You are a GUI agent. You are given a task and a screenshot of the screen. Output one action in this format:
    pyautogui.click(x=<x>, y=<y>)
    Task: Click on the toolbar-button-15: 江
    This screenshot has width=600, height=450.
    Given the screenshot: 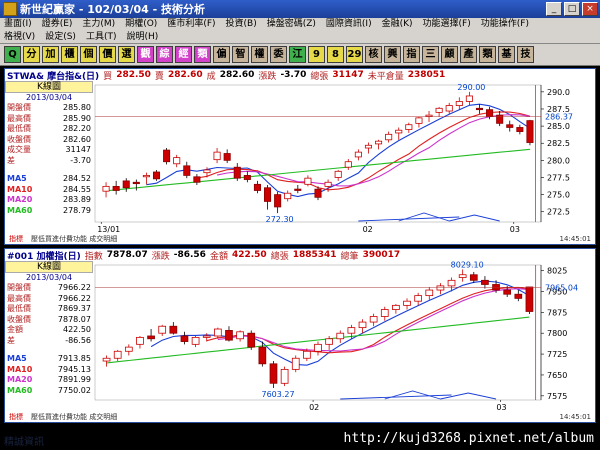 What is the action you would take?
    pyautogui.click(x=297, y=54)
    